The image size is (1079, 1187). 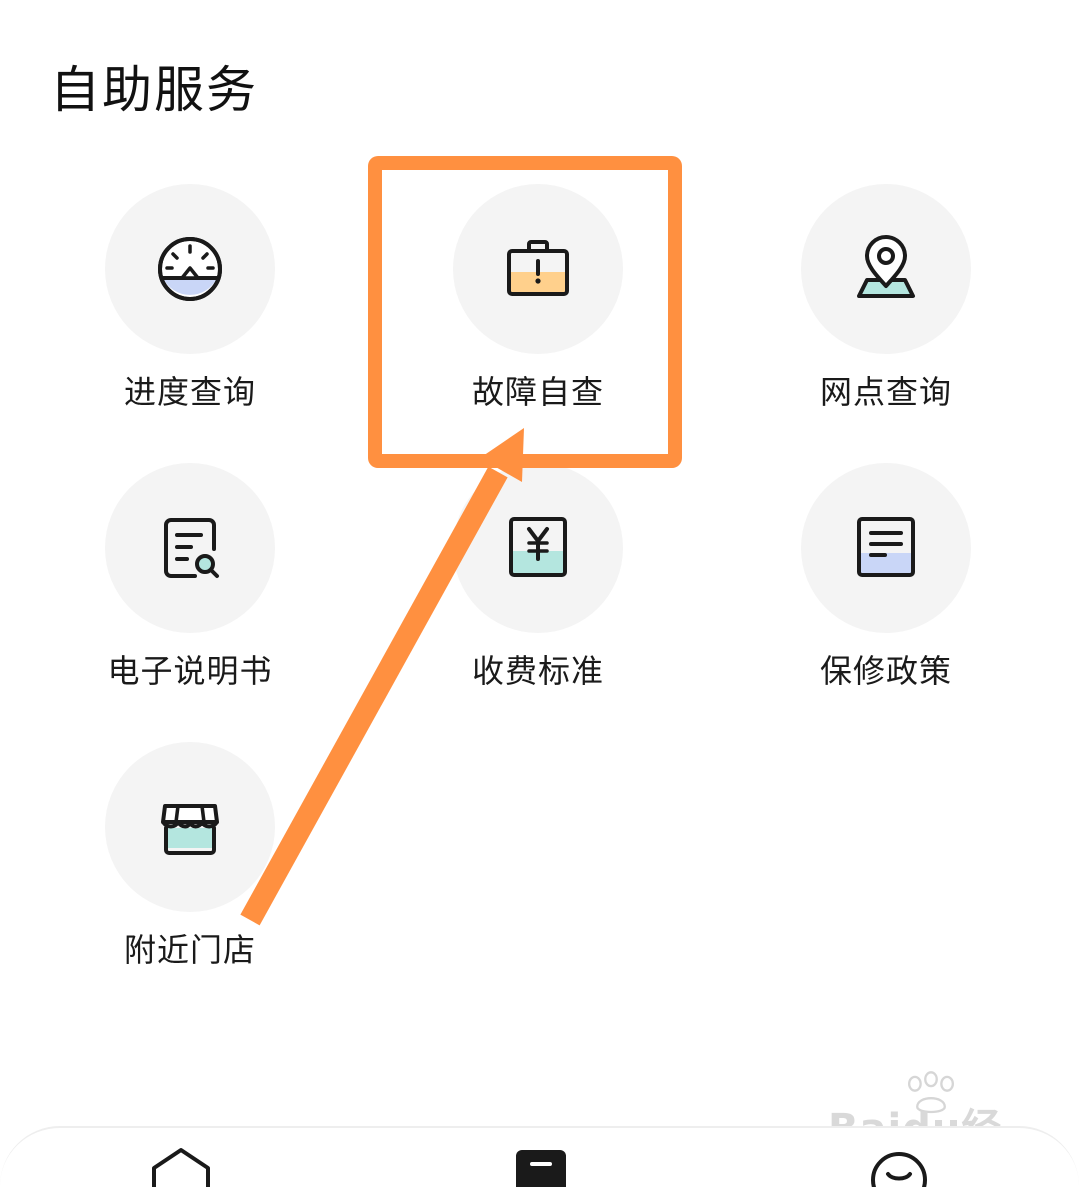 What do you see at coordinates (885, 671) in the screenshot?
I see `service-label: 保修政策` at bounding box center [885, 671].